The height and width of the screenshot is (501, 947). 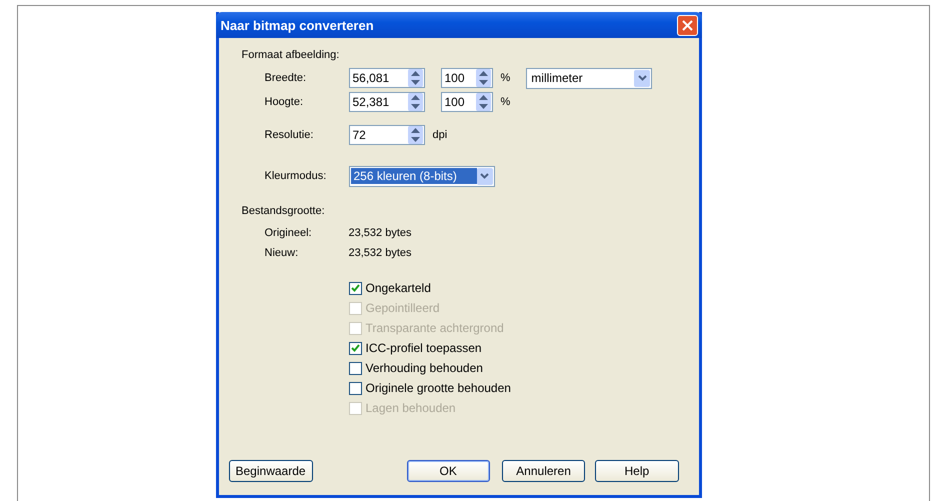 What do you see at coordinates (435, 328) in the screenshot?
I see `checkbox-label: Transparante achtergrond` at bounding box center [435, 328].